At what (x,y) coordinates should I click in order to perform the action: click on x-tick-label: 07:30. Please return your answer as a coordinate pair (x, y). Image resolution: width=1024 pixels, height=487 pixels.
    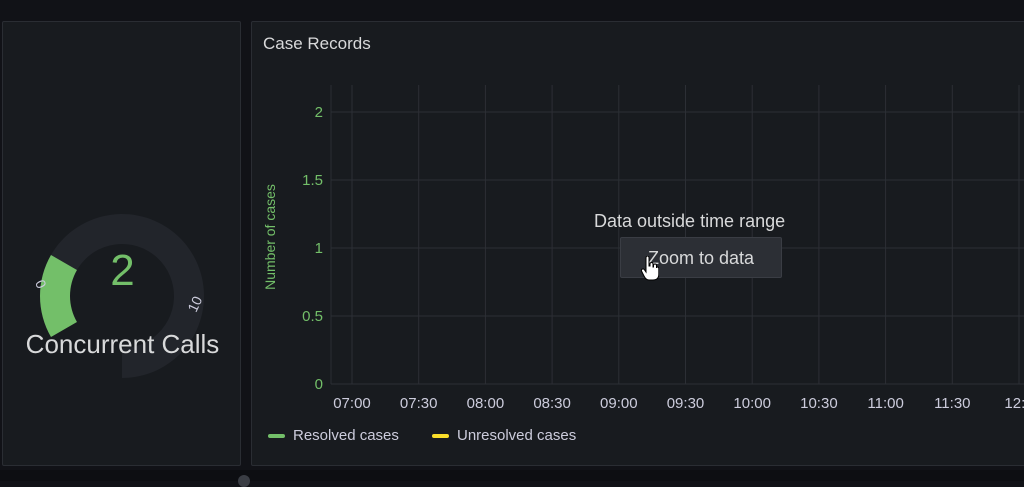
    Looking at the image, I should click on (419, 403).